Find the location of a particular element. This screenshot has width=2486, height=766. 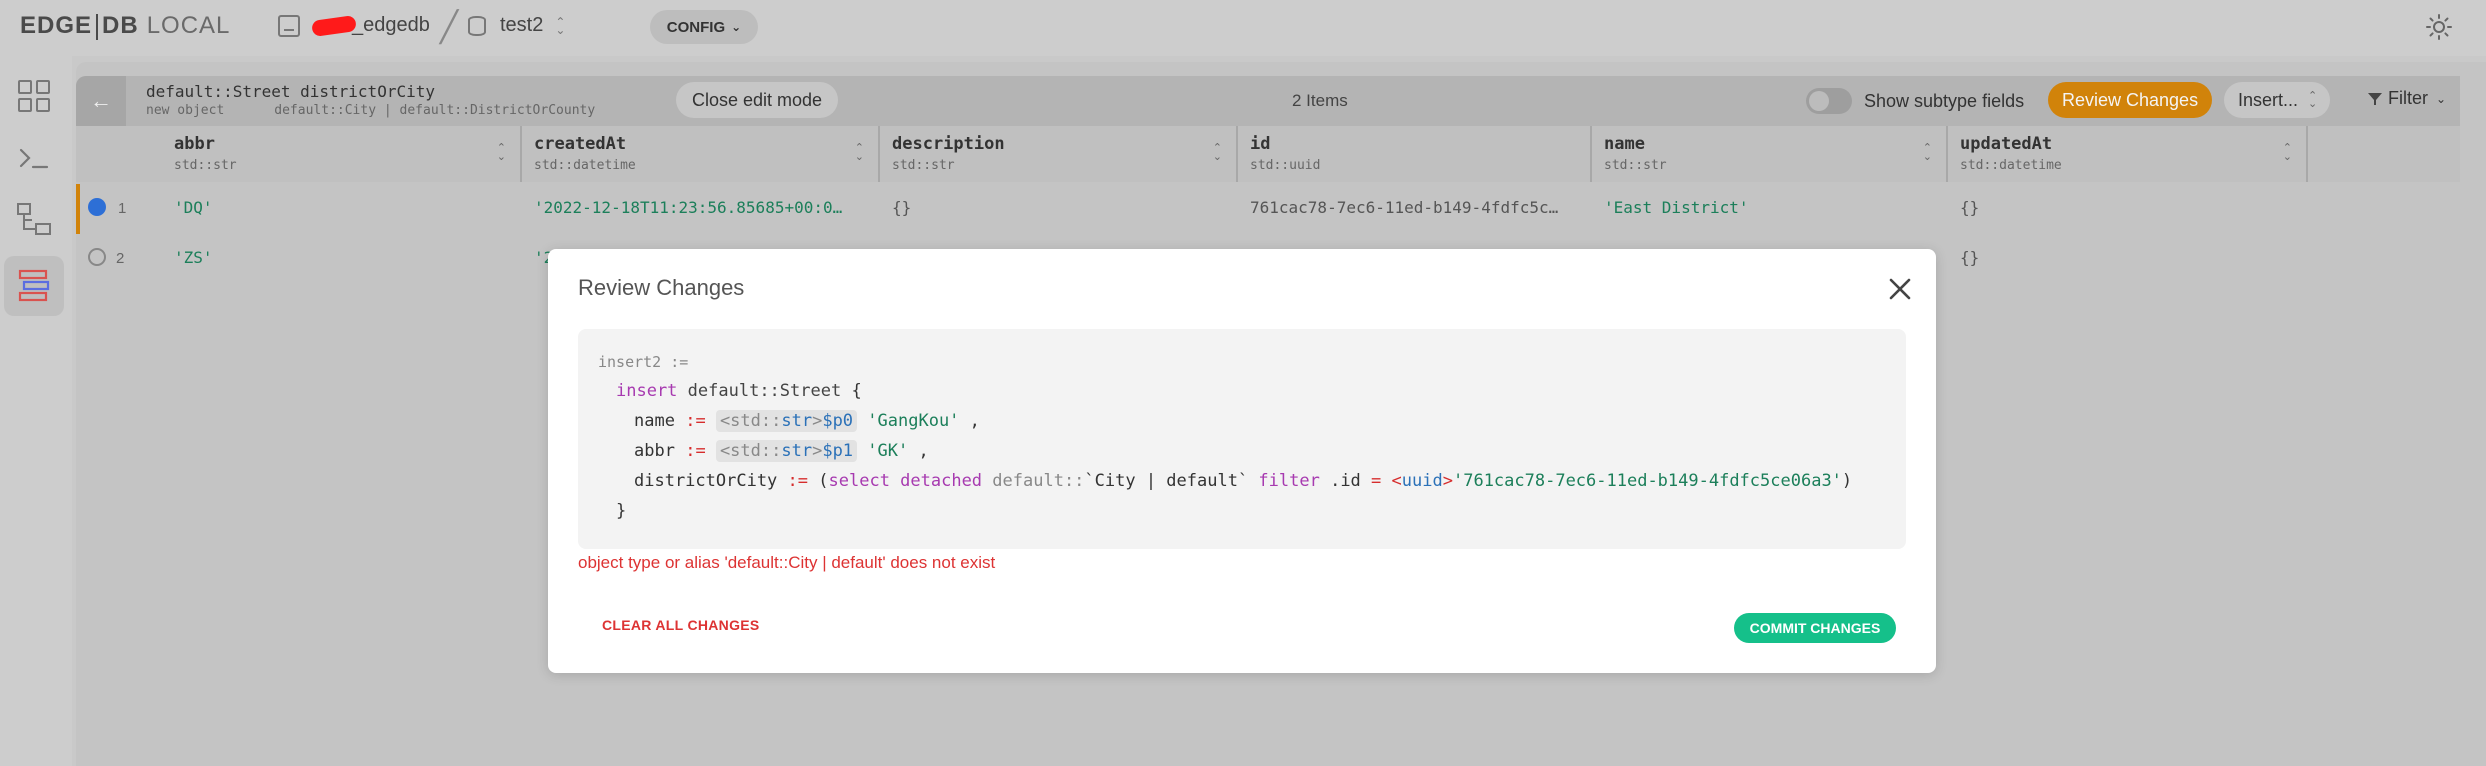

code-value: '761cac78-7ec6-11ed-b149-4fdfc5ce06a3' is located at coordinates (1647, 481).